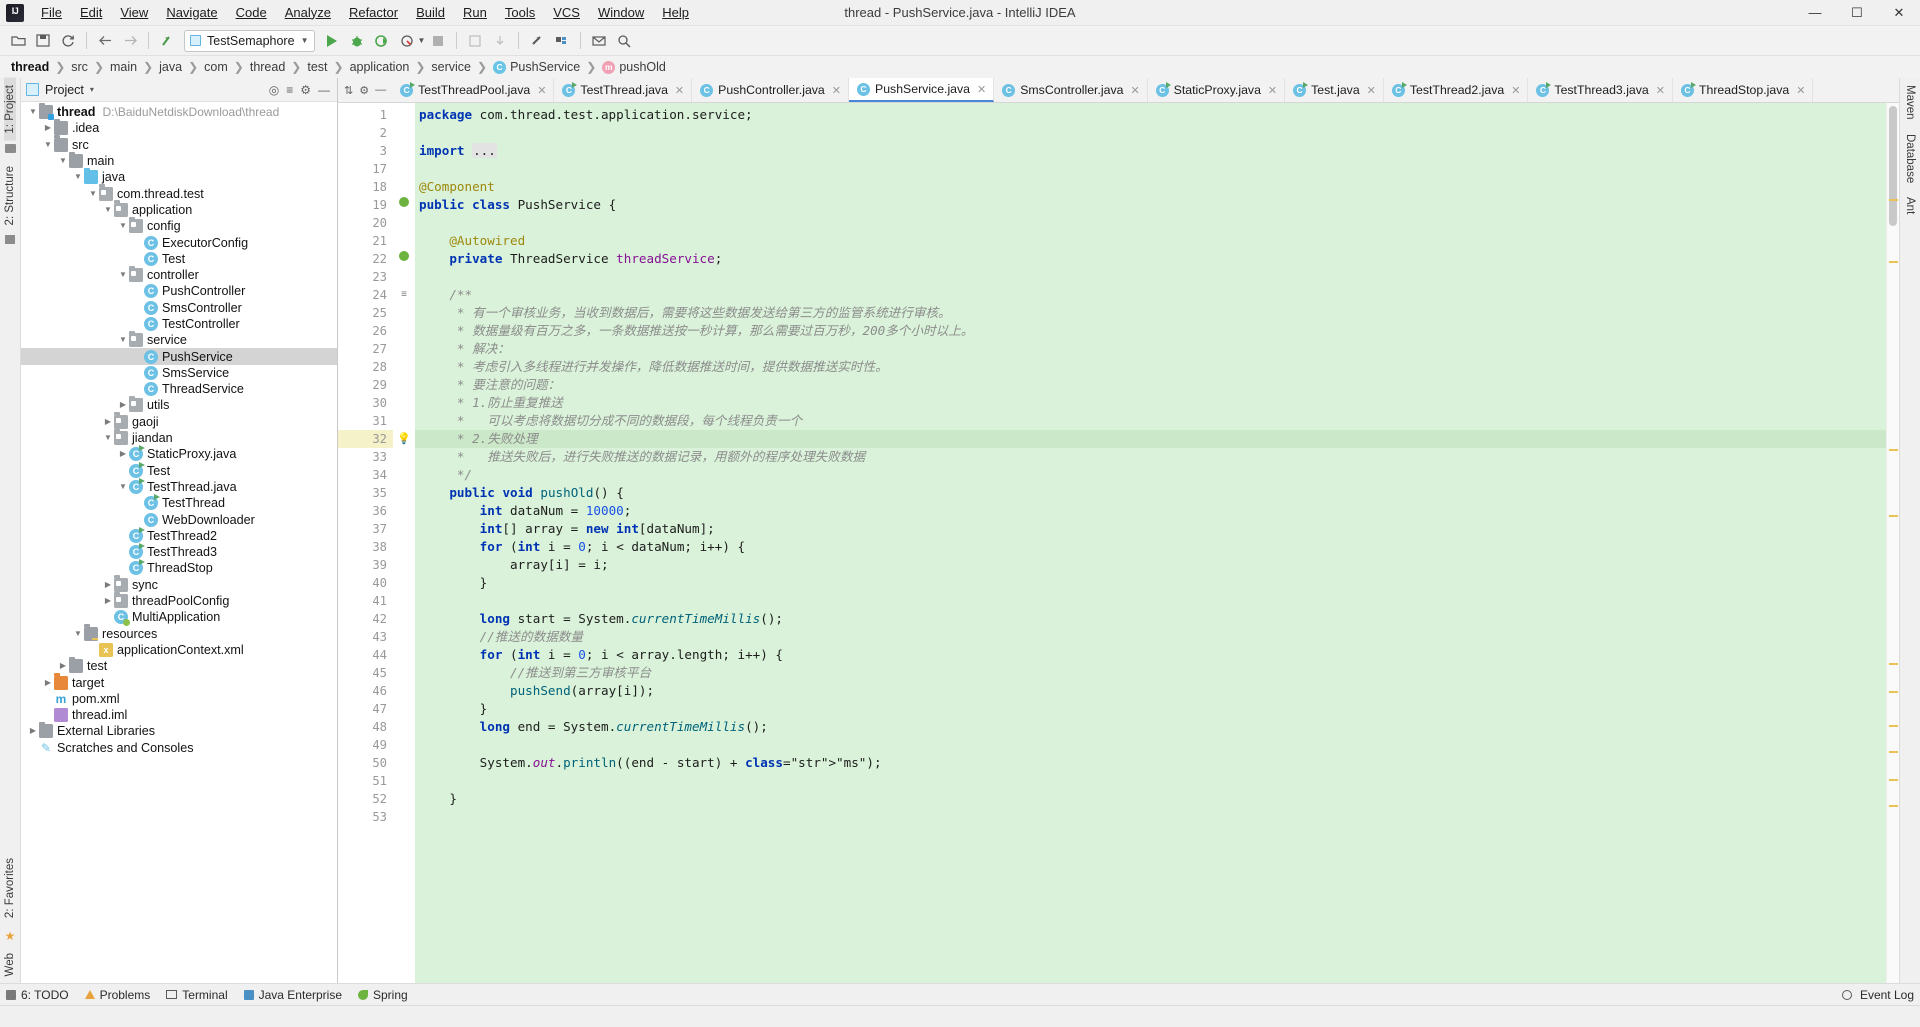 Image resolution: width=1920 pixels, height=1027 pixels. I want to click on settings-icon, so click(562, 41).